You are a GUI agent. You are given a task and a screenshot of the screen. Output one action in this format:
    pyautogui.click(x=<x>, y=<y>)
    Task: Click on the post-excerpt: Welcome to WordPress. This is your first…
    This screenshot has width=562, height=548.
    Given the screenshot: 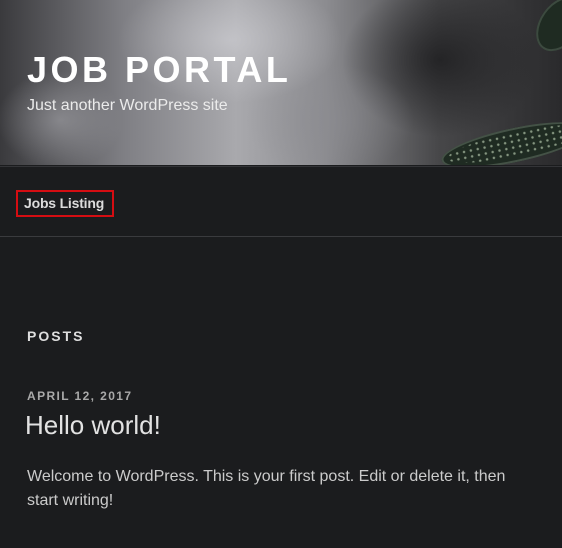 What is the action you would take?
    pyautogui.click(x=266, y=488)
    